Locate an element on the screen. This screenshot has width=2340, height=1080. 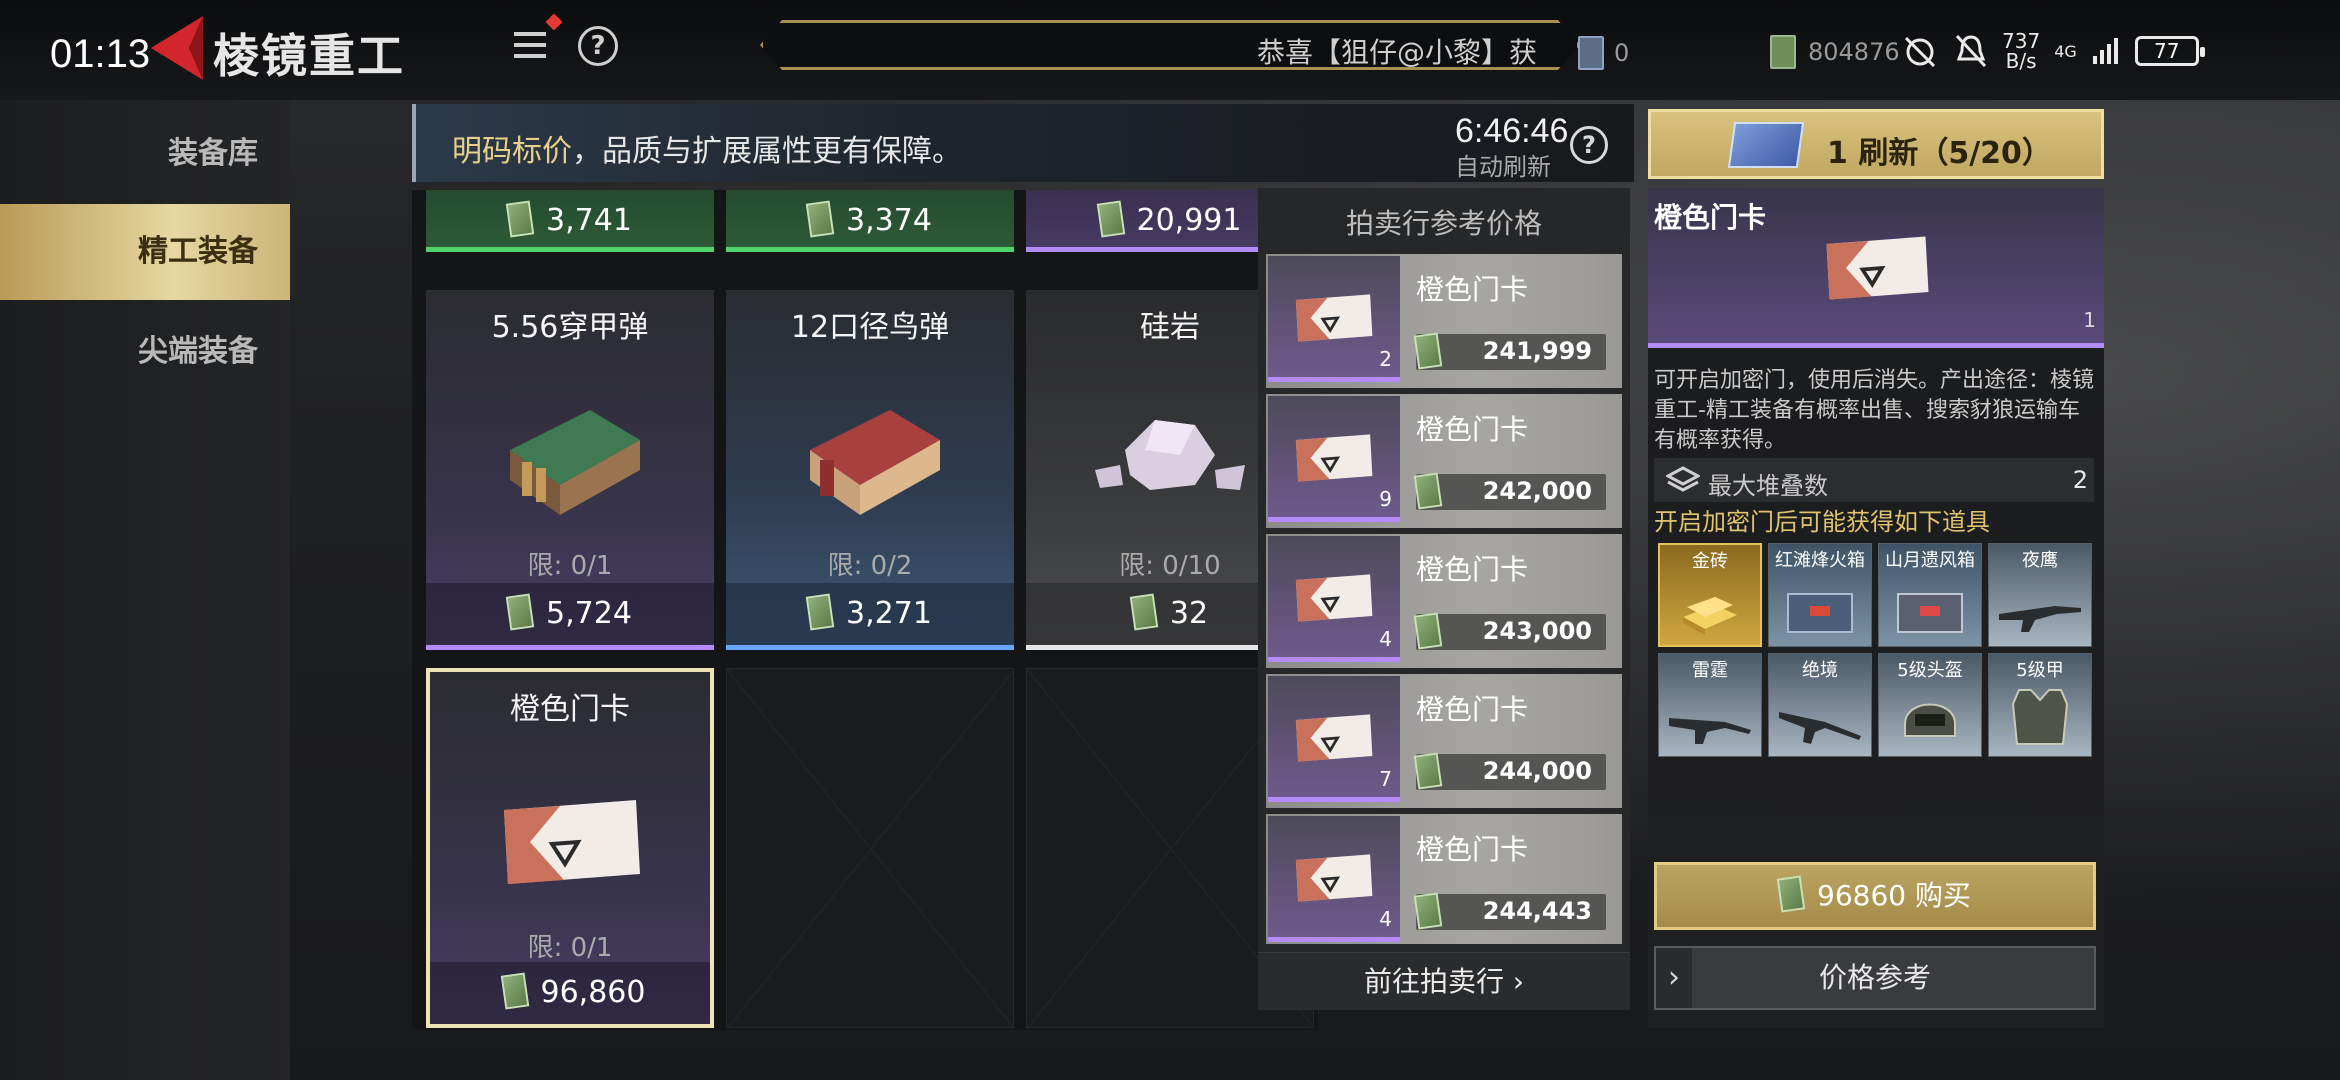
loot-label: 金砖 is located at coordinates (1710, 561).